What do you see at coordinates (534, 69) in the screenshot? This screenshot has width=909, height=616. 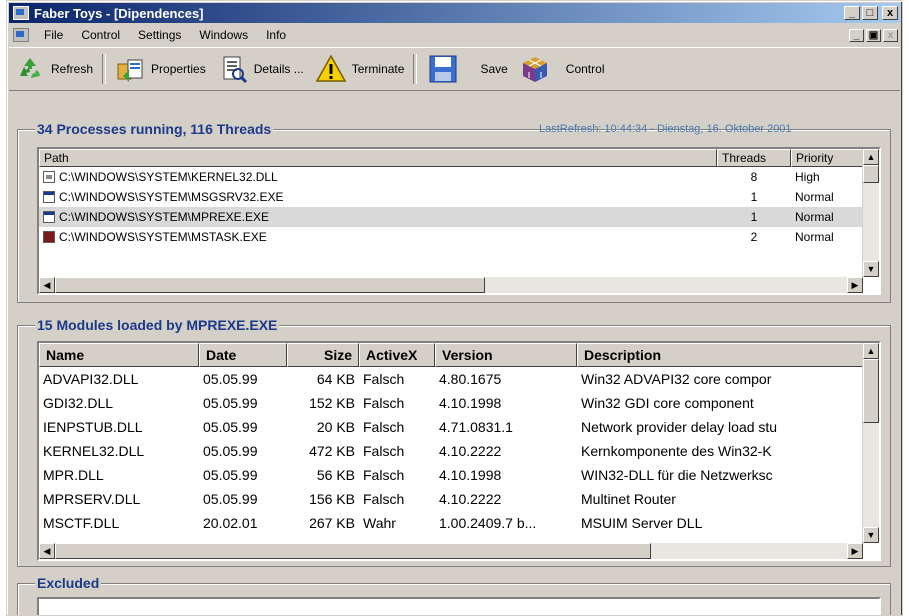 I see `cube-icon` at bounding box center [534, 69].